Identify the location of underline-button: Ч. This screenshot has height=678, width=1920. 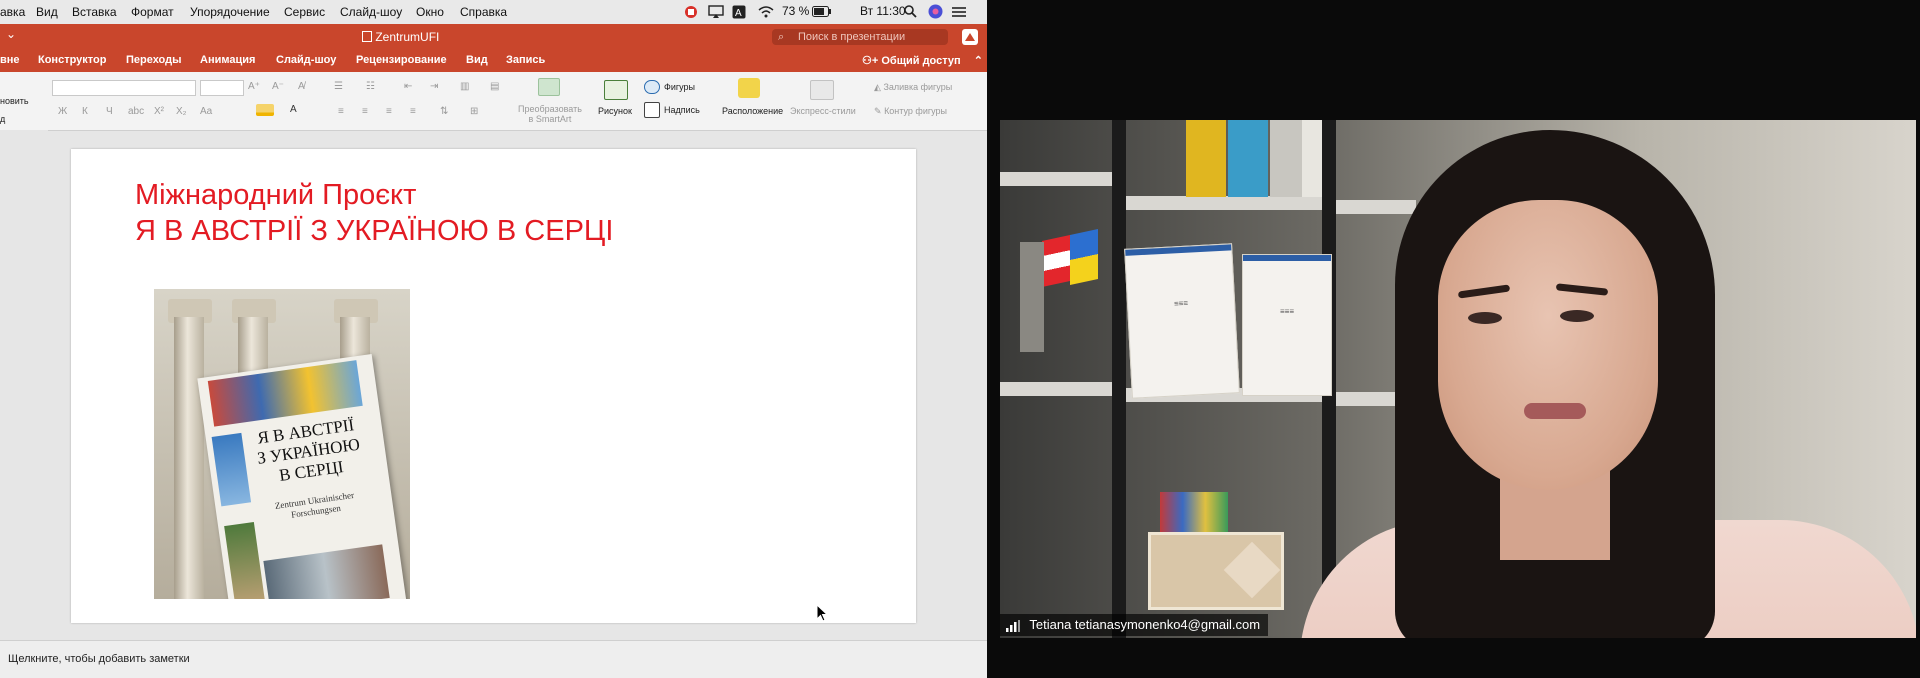
(109, 111).